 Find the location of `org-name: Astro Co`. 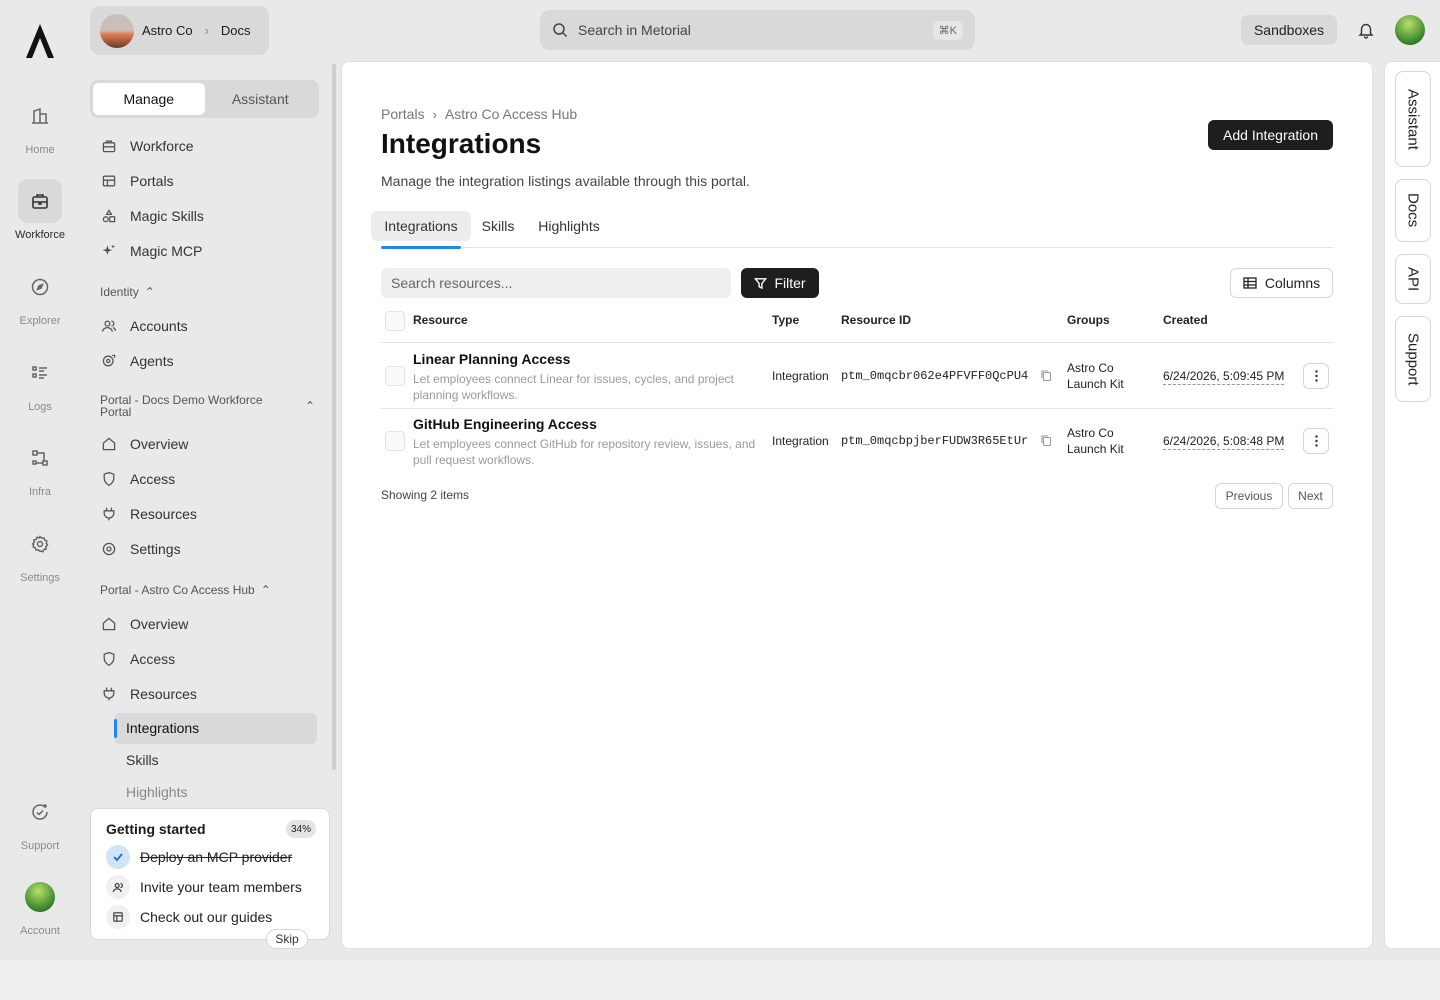

org-name: Astro Co is located at coordinates (167, 30).